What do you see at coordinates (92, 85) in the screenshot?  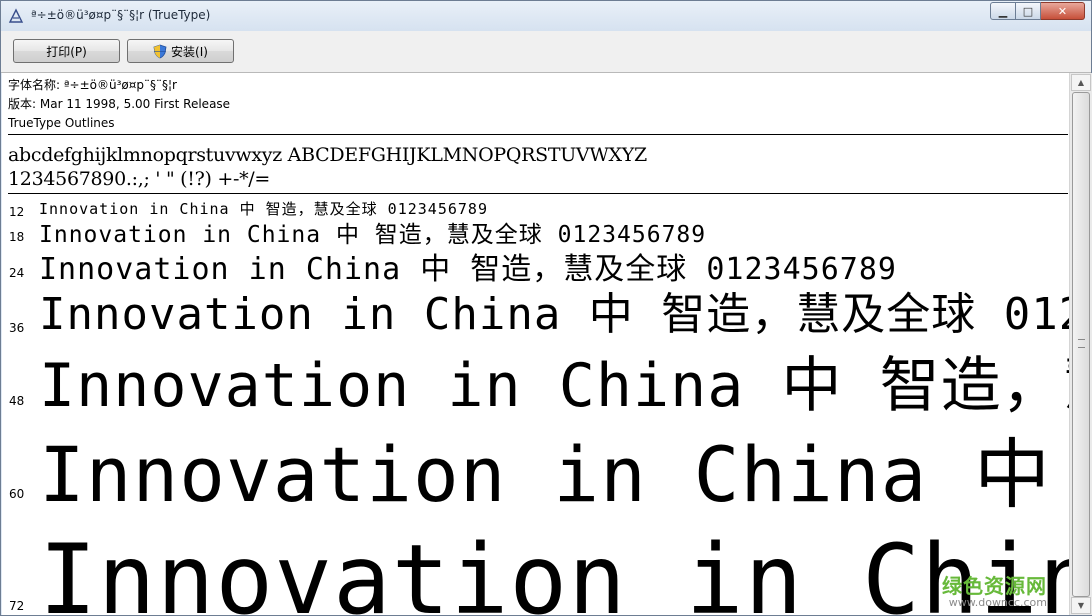 I see `font-name: 字体名称: ª÷±ö®ü³ø¤p¨§¨§¦r` at bounding box center [92, 85].